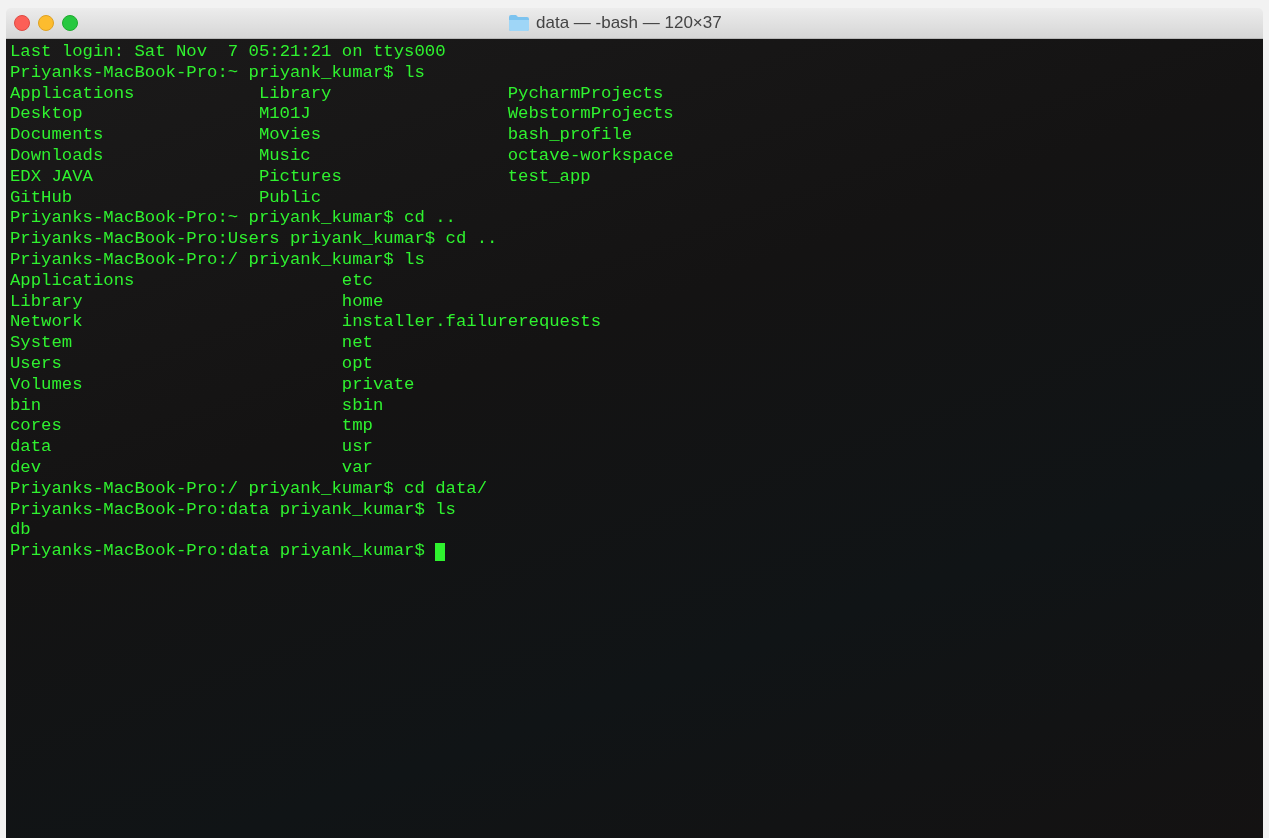  Describe the element at coordinates (290, 198) in the screenshot. I see `file-name: Public` at that location.